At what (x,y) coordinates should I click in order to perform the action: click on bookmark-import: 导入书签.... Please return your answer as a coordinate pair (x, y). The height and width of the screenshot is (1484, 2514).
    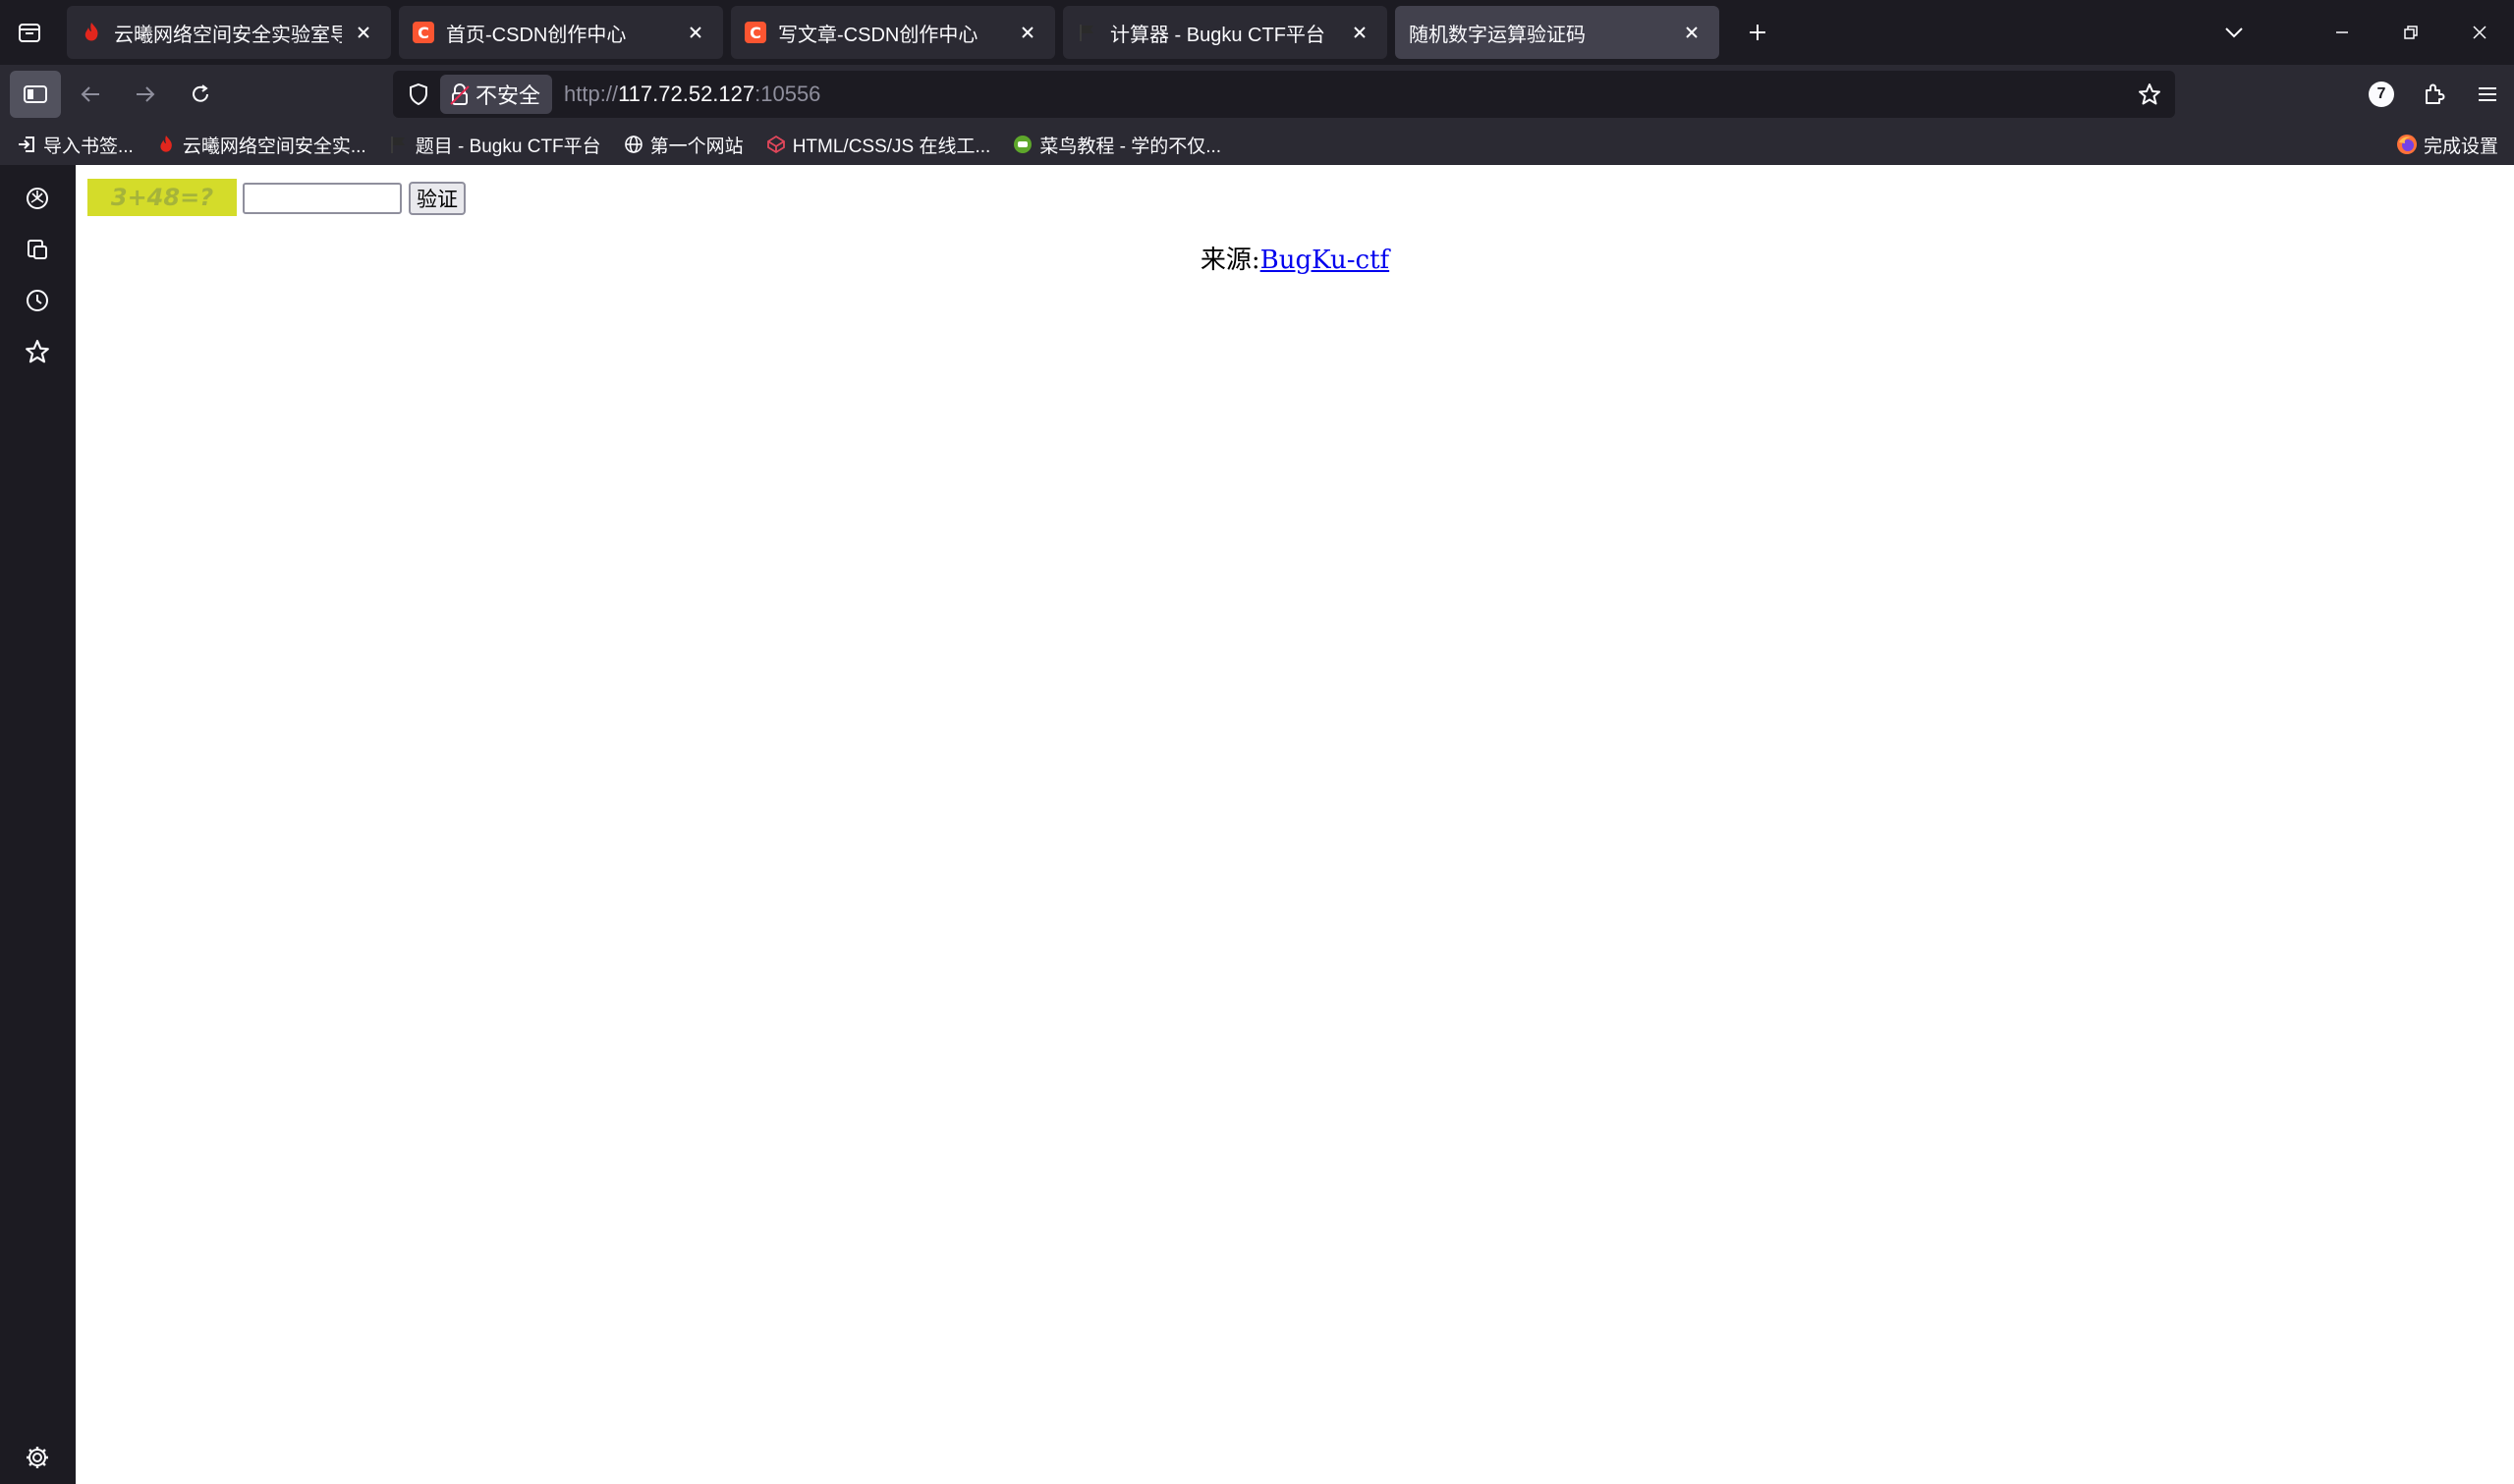
    Looking at the image, I should click on (75, 145).